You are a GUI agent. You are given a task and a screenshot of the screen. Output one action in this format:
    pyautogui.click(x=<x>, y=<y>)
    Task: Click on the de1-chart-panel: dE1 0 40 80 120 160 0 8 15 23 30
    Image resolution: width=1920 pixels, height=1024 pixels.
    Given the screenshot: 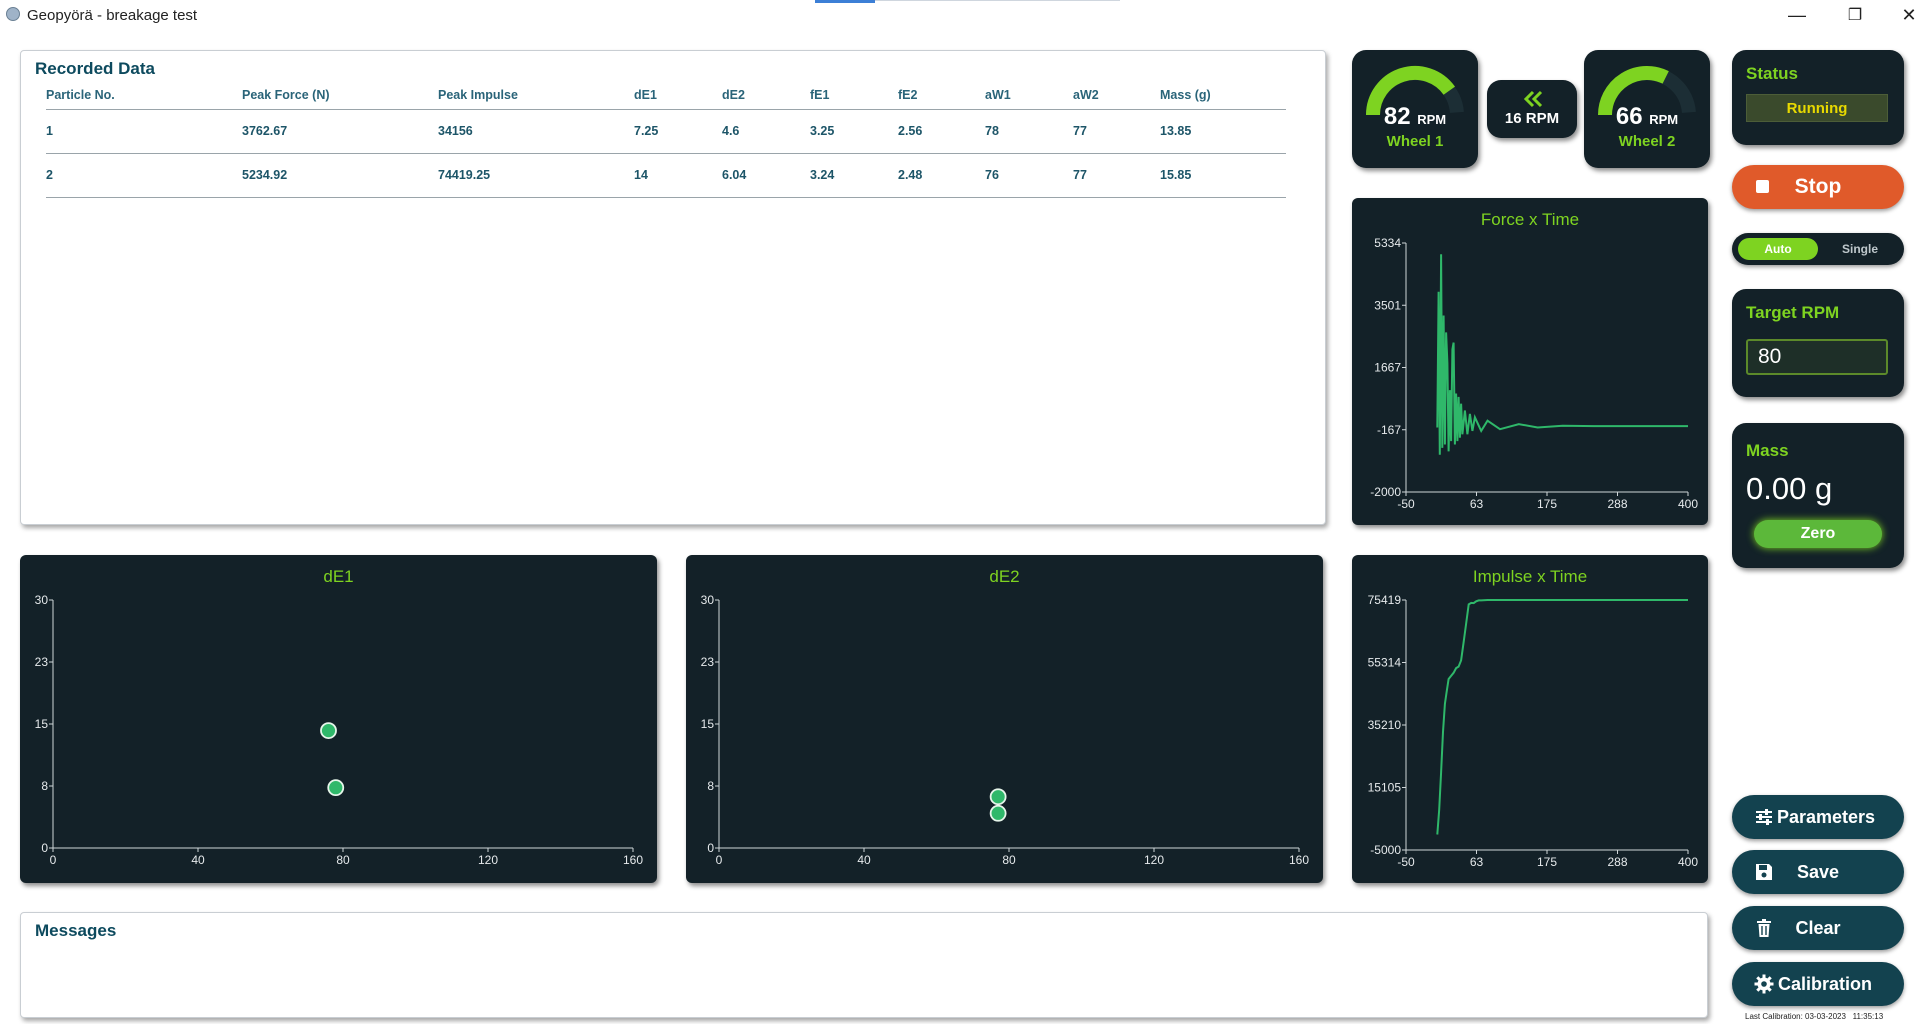 What is the action you would take?
    pyautogui.click(x=338, y=719)
    